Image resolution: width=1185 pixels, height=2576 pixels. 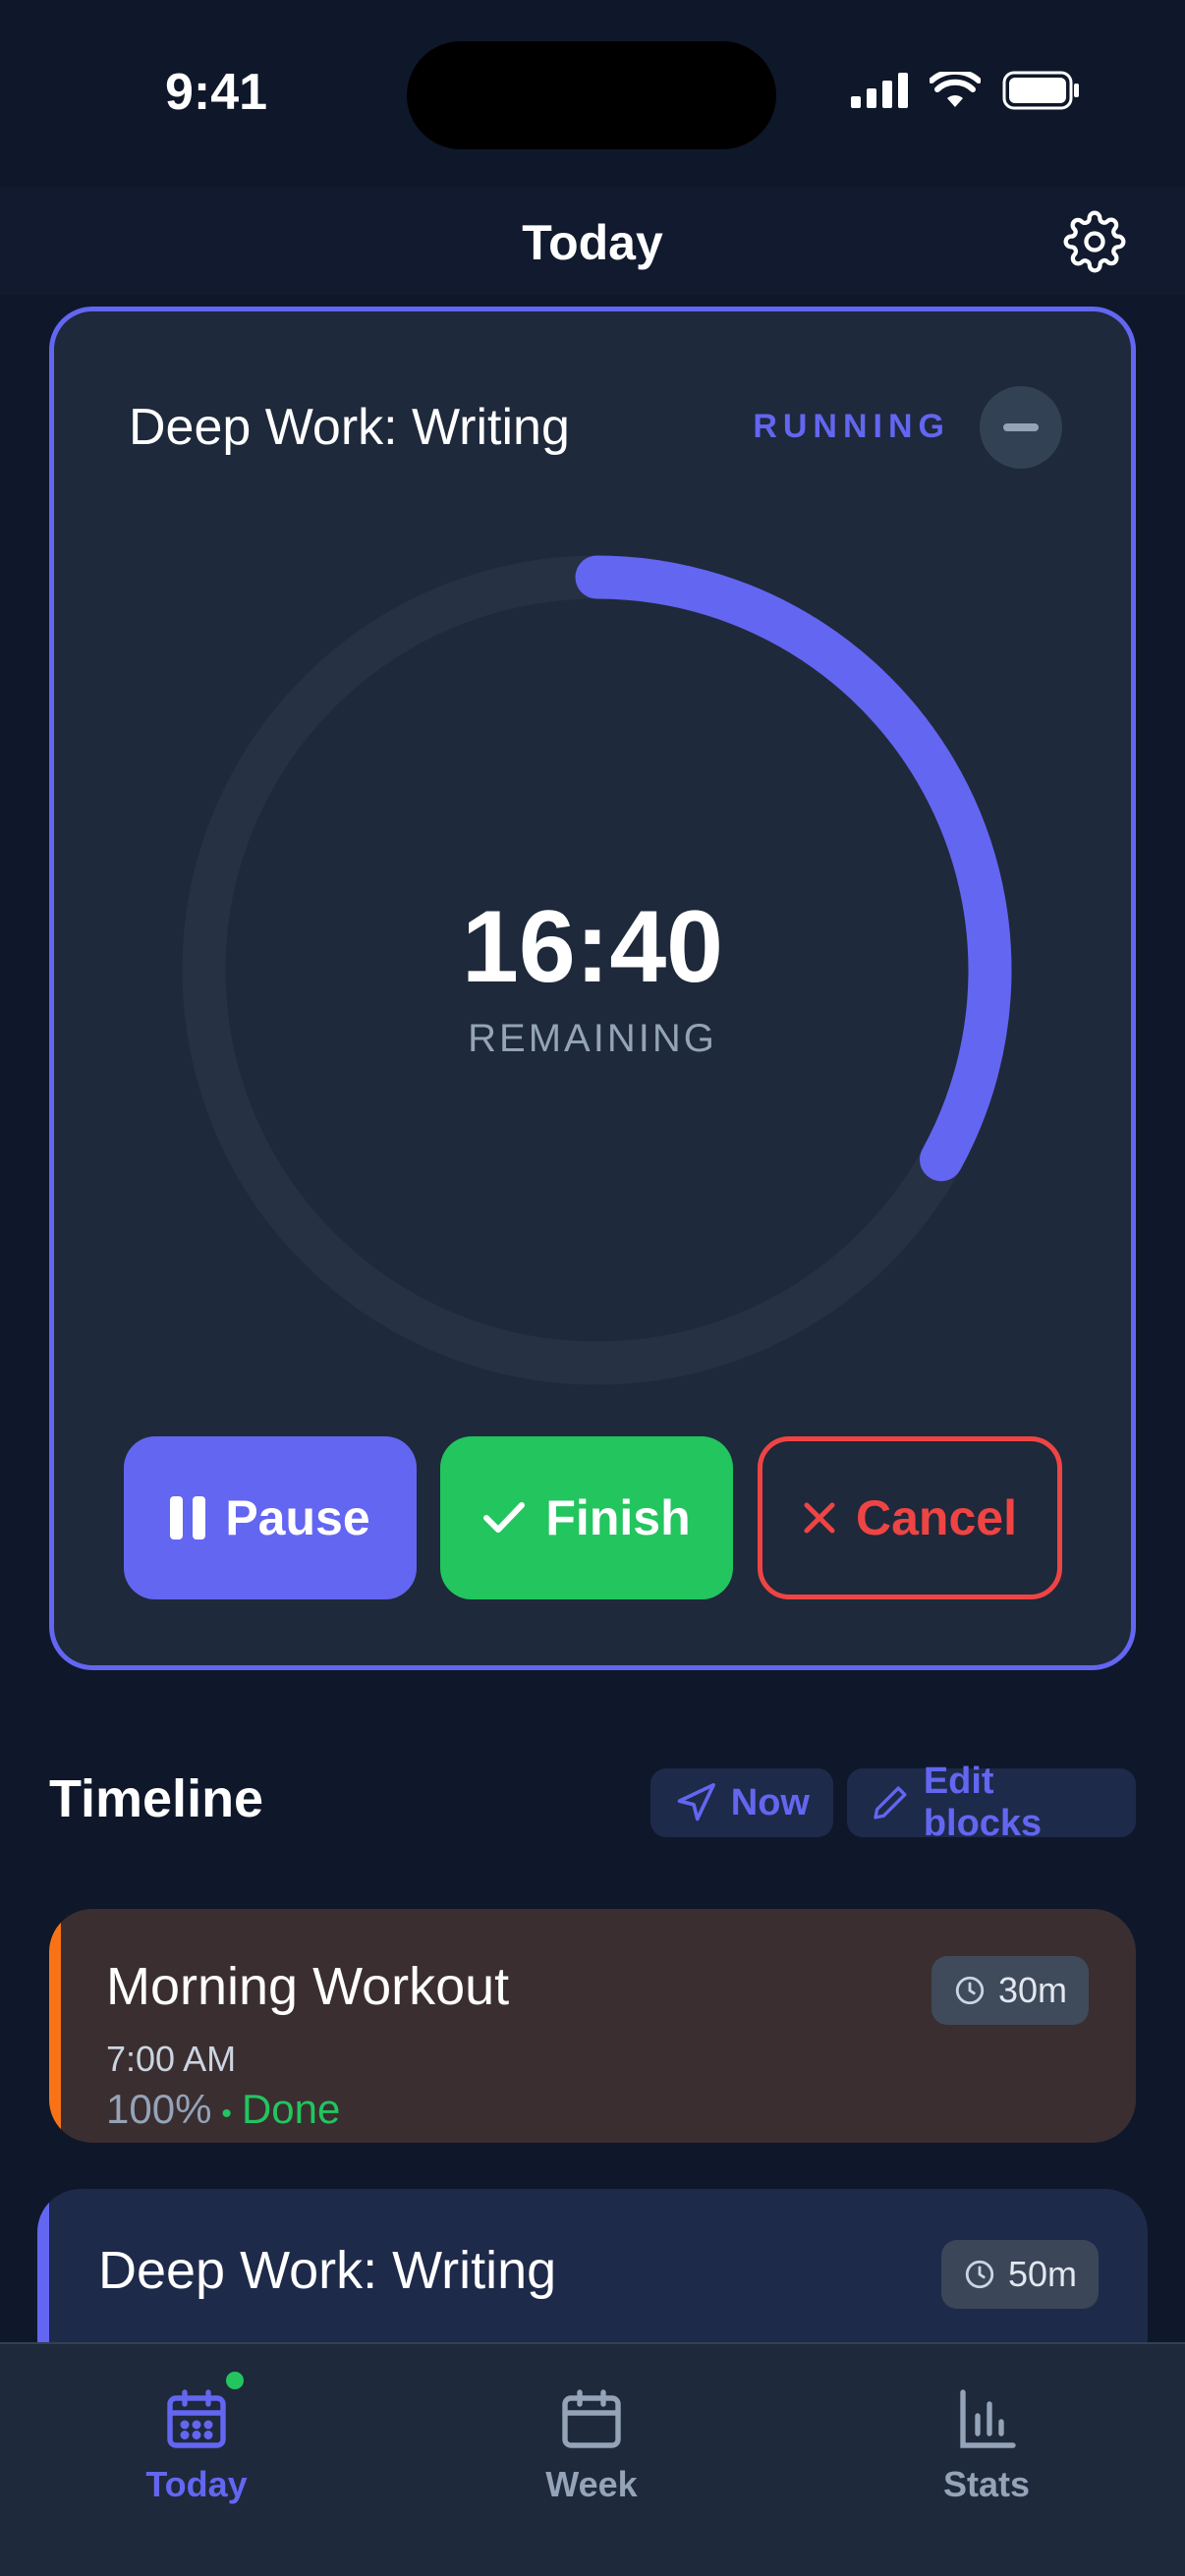 I want to click on bar-chart-icon, so click(x=987, y=2418).